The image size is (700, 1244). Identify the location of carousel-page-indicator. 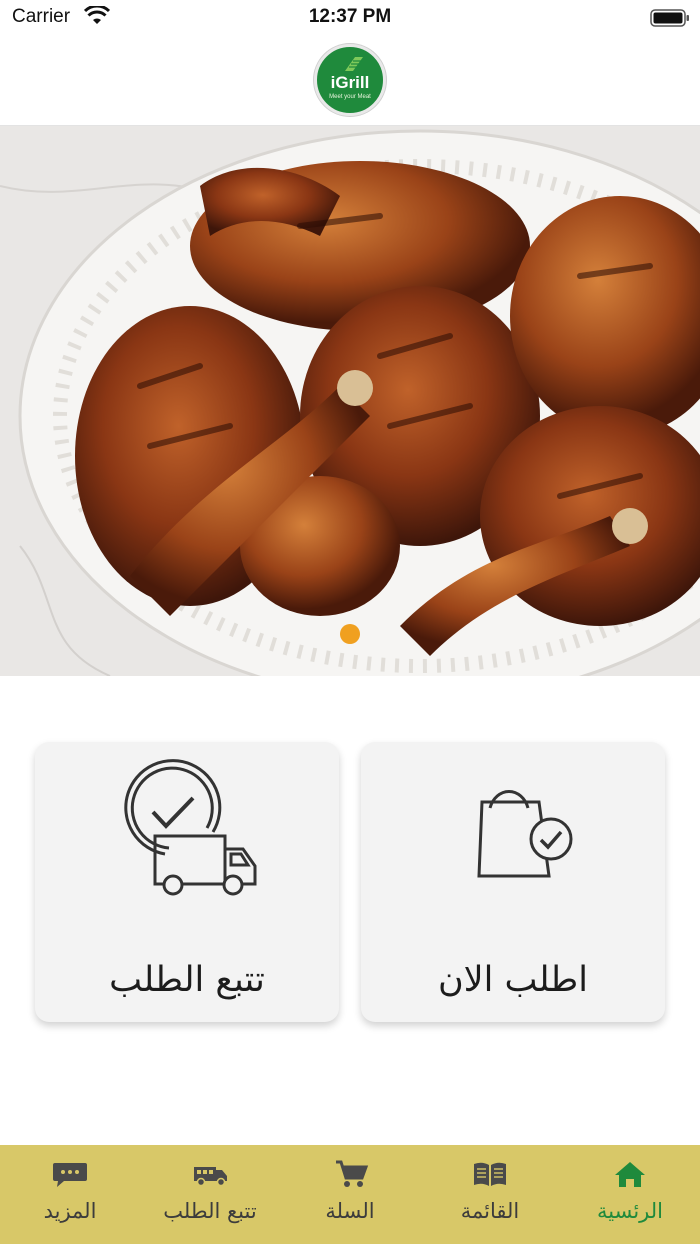
(350, 634).